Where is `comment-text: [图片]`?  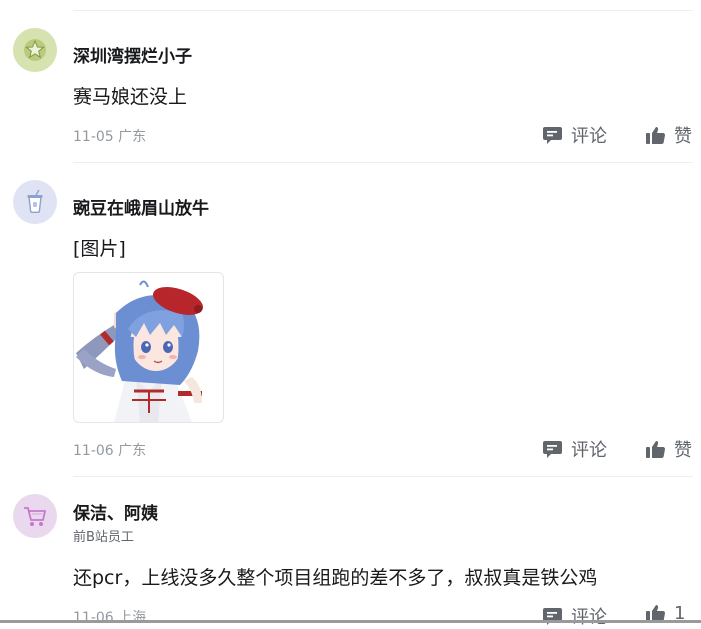
comment-text: [图片] is located at coordinates (99, 249).